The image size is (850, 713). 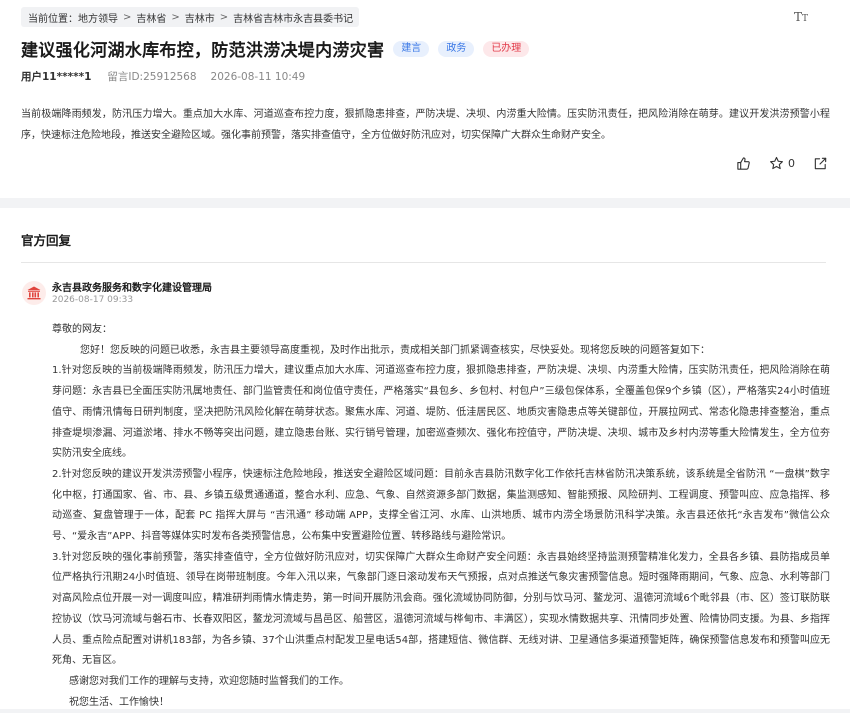 What do you see at coordinates (456, 48) in the screenshot?
I see `tag-type: 政务` at bounding box center [456, 48].